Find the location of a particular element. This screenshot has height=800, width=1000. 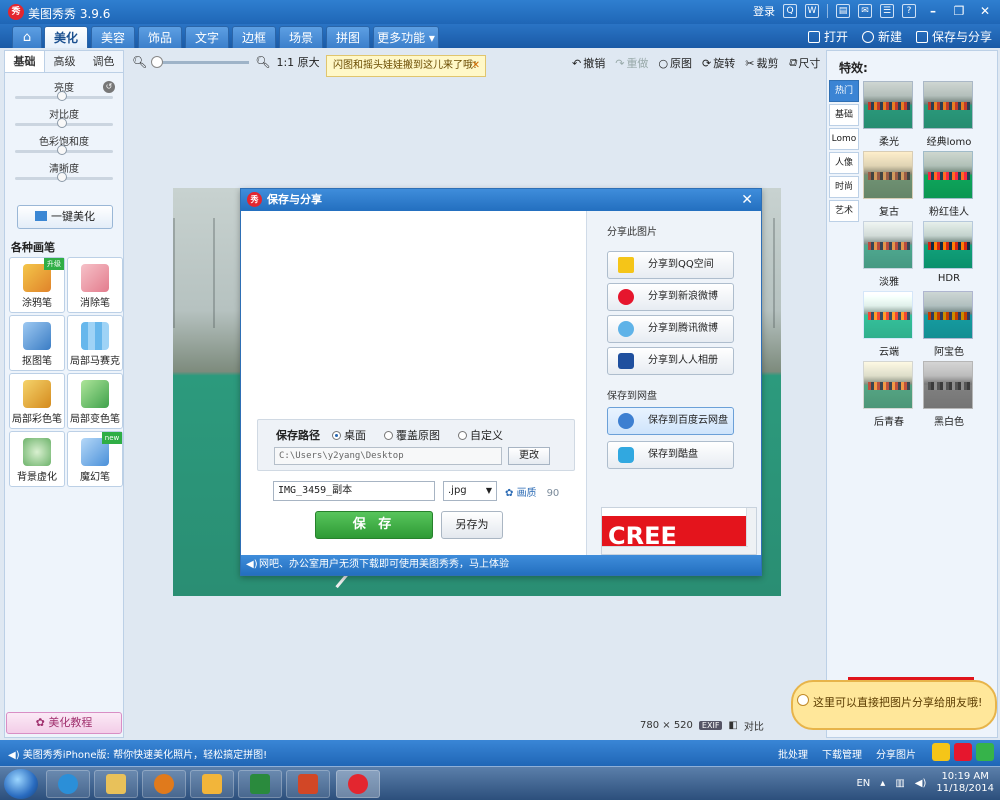

footer-message: ◀) 美图秀秀iPhone版: 帮你快速美化照片，轻松搞定拼图! is located at coordinates (137, 753).